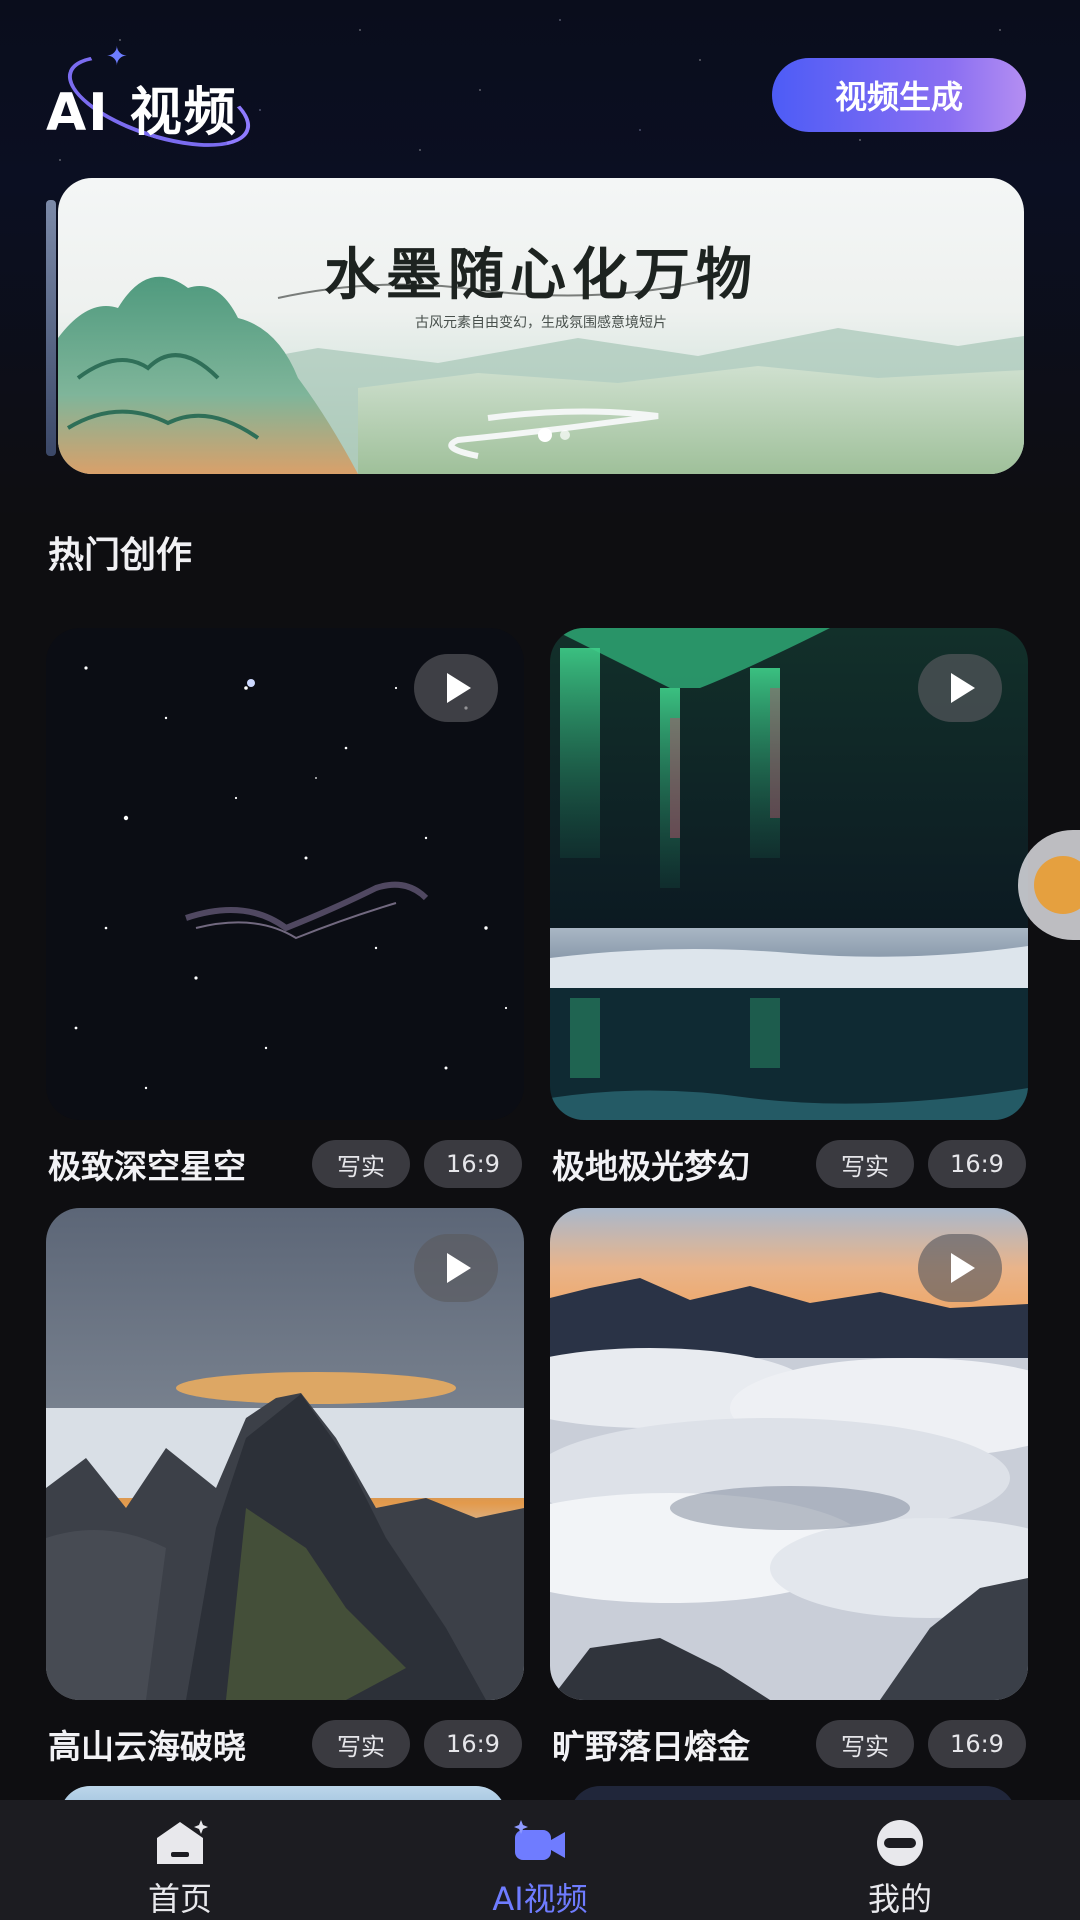 The height and width of the screenshot is (1920, 1080). Describe the element at coordinates (541, 275) in the screenshot. I see `banner-title: 水墨随心化万物` at that location.